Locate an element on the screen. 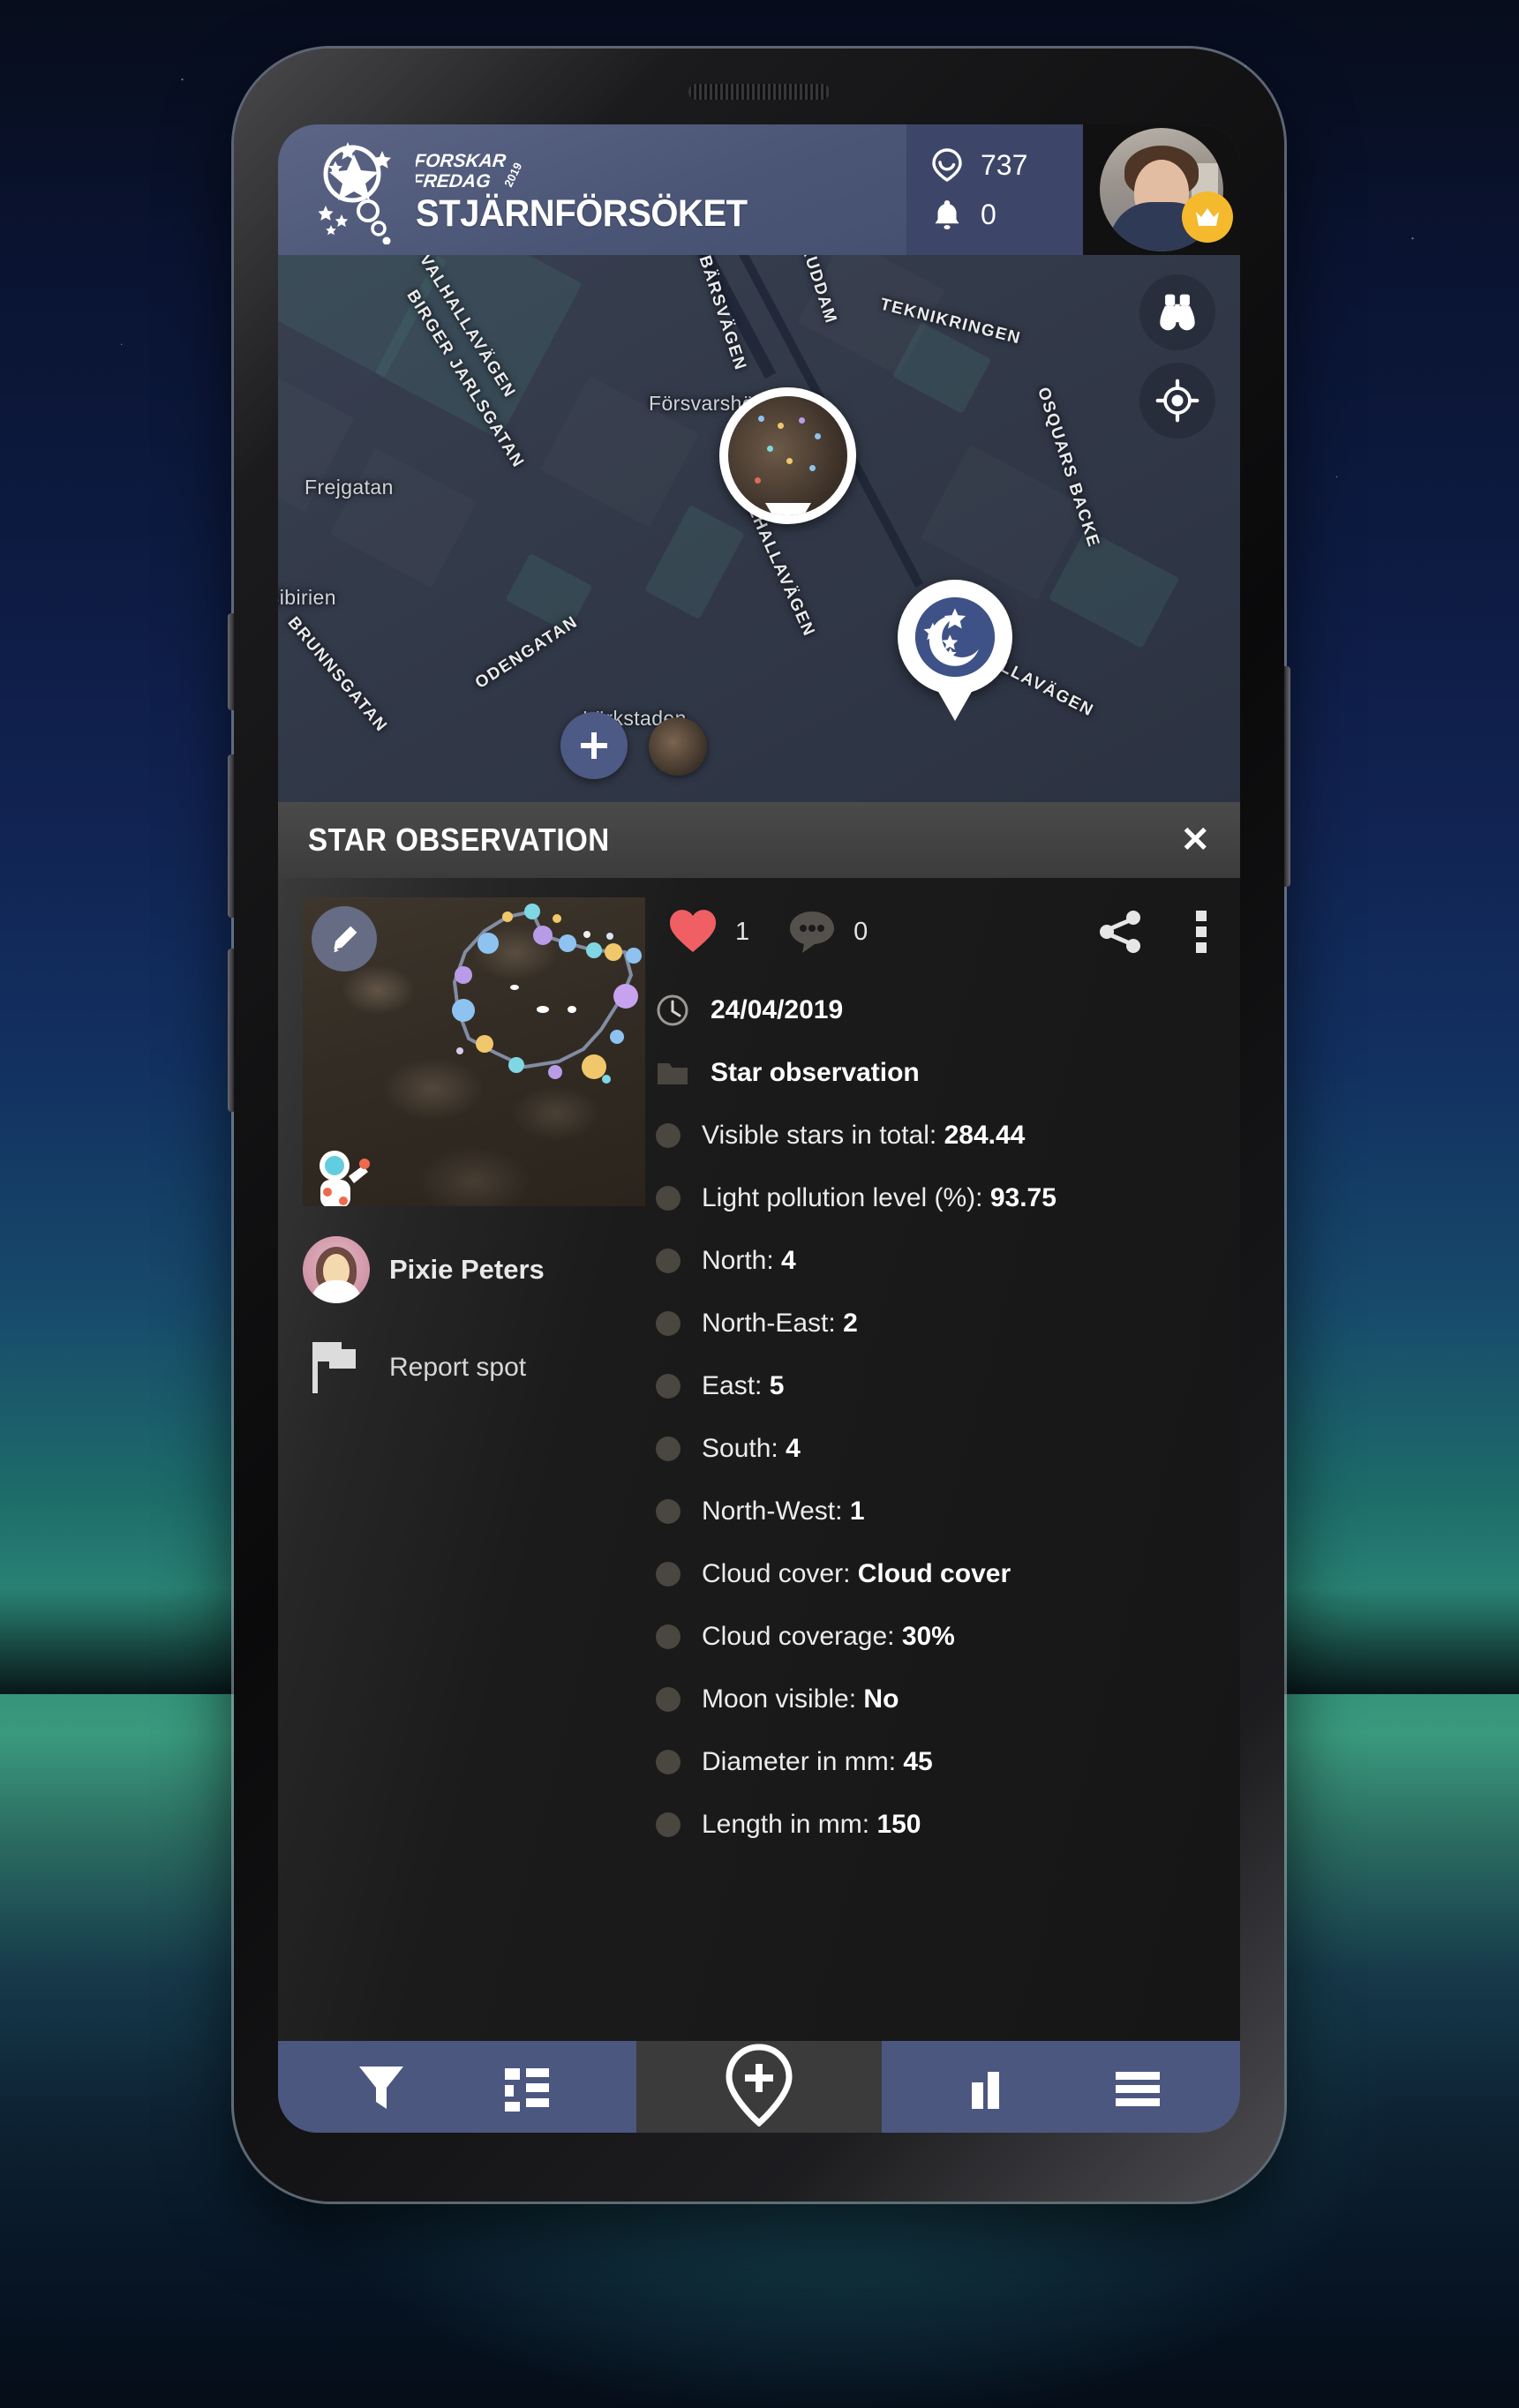 The height and width of the screenshot is (2408, 1519). location-pin-icon is located at coordinates (947, 165).